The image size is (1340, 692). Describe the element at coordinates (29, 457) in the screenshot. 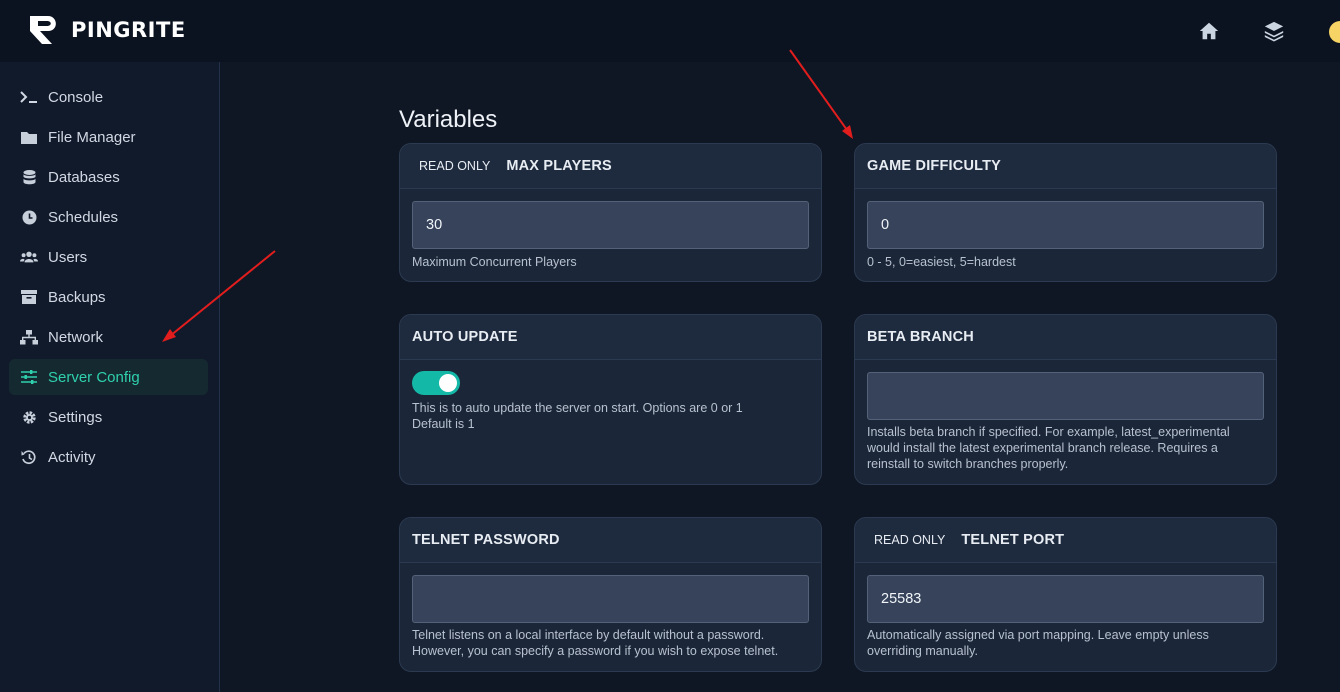

I see `history-icon` at that location.